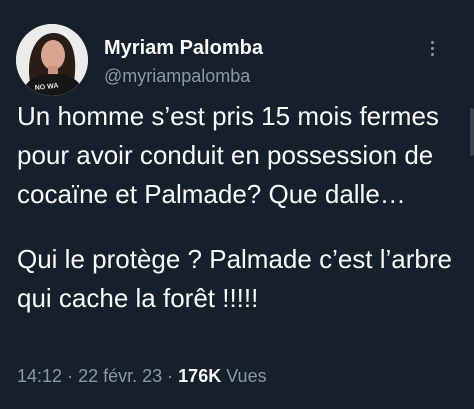 The width and height of the screenshot is (474, 409). What do you see at coordinates (183, 48) in the screenshot?
I see `author-name: Myriam Palomba` at bounding box center [183, 48].